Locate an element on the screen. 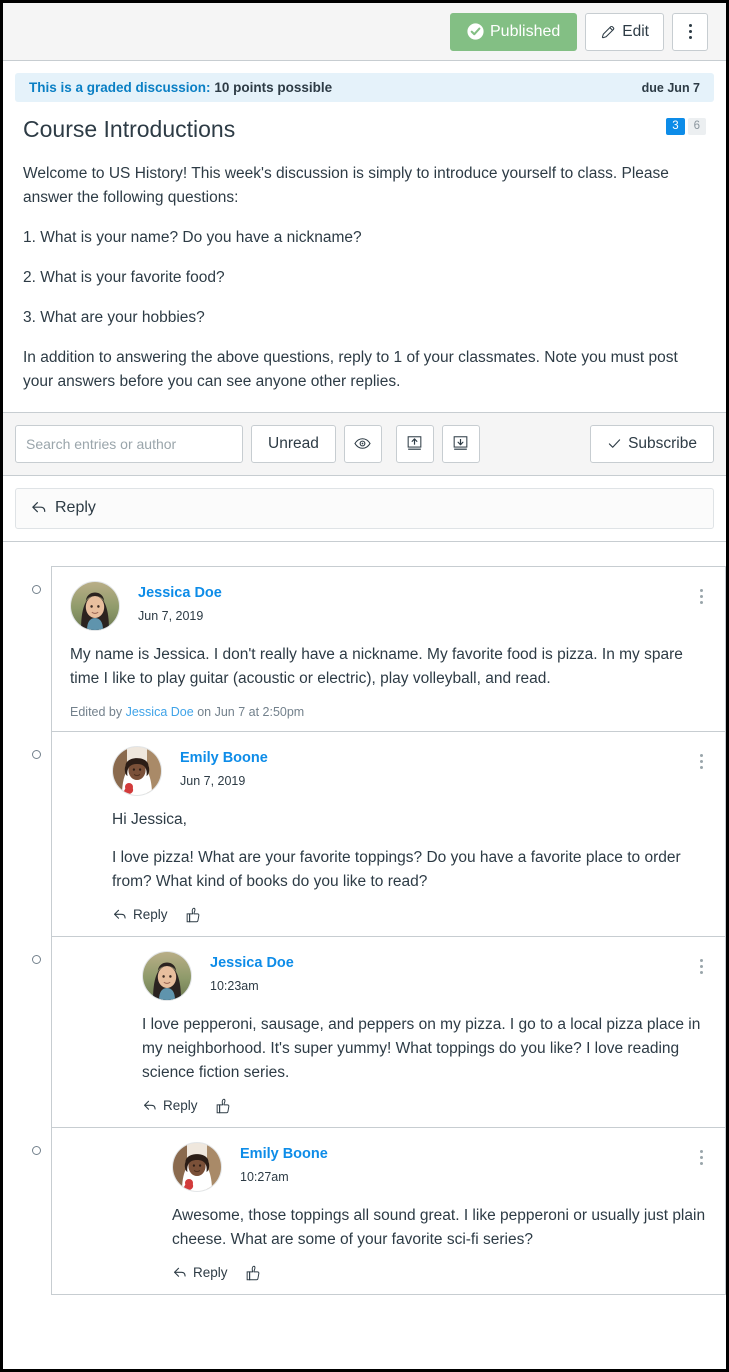 This screenshot has height=1372, width=729. subscribe-label: Subscribe is located at coordinates (662, 443).